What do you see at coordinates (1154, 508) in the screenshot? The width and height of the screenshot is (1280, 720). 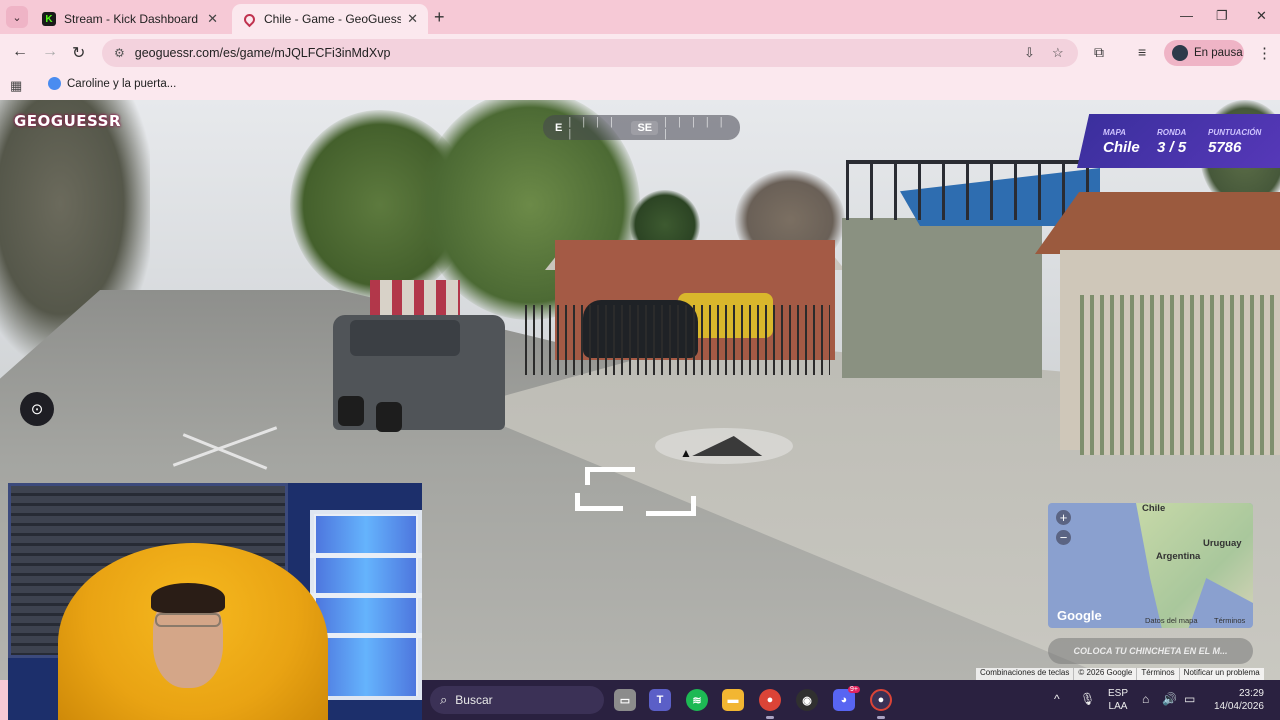 I see `map-label-chile: Chile` at bounding box center [1154, 508].